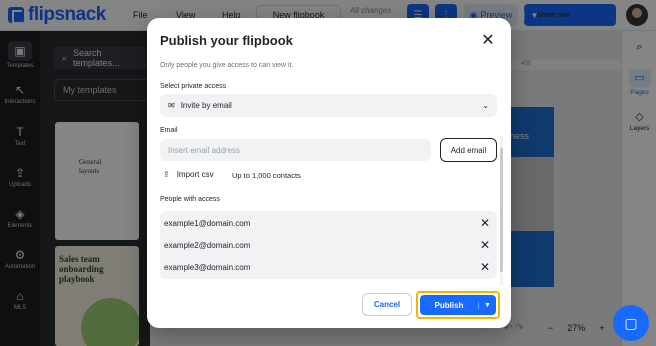 The width and height of the screenshot is (656, 346). I want to click on import-csv-label: Import csv, so click(195, 174).